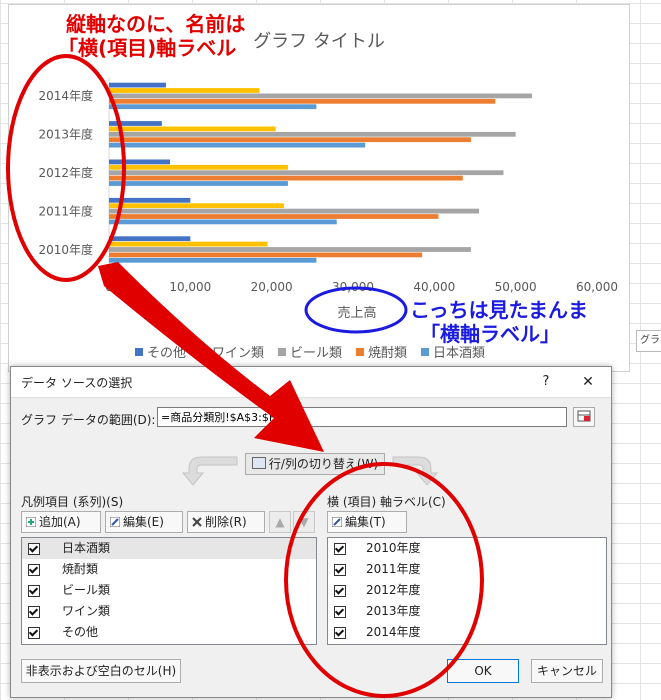 This screenshot has width=661, height=700. Describe the element at coordinates (546, 382) in the screenshot. I see `help-button: ?` at that location.